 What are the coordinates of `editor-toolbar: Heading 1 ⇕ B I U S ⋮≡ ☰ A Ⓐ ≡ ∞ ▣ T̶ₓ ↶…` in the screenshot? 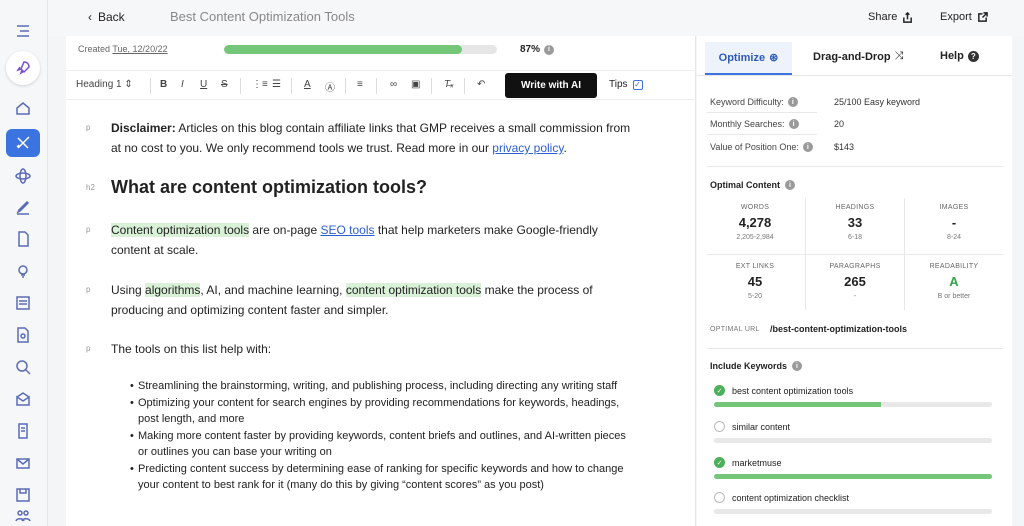 It's located at (381, 85).